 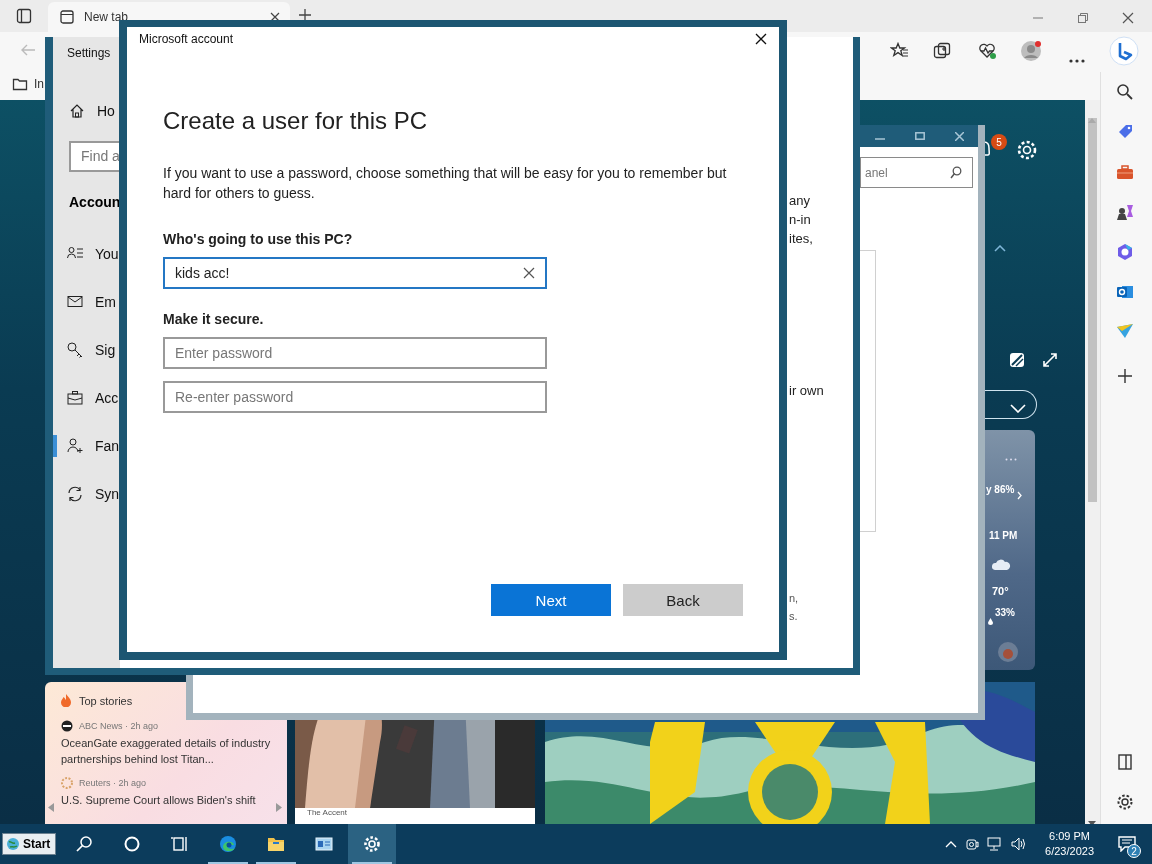 What do you see at coordinates (942, 51) in the screenshot?
I see `collections-icon` at bounding box center [942, 51].